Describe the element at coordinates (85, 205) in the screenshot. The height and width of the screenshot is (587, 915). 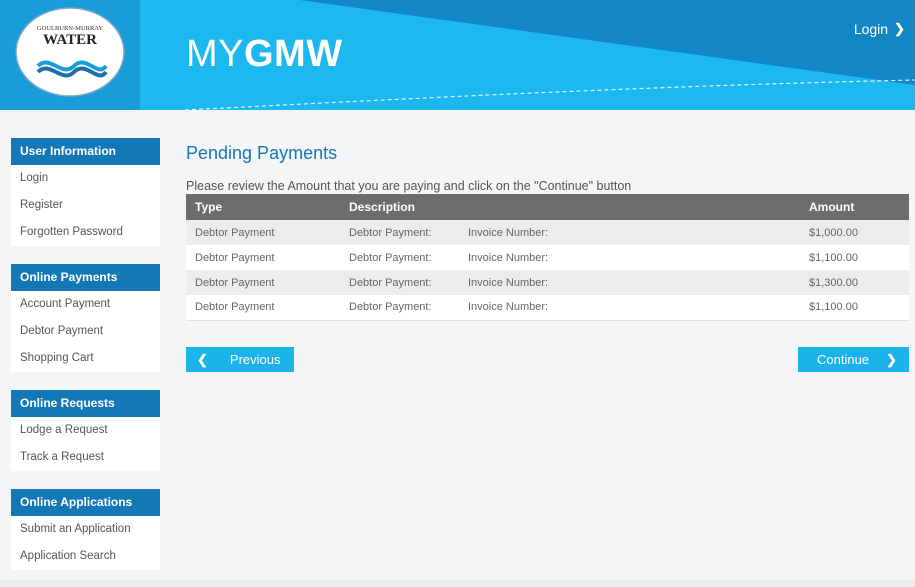
I see `sidebar-item-register: Register` at that location.